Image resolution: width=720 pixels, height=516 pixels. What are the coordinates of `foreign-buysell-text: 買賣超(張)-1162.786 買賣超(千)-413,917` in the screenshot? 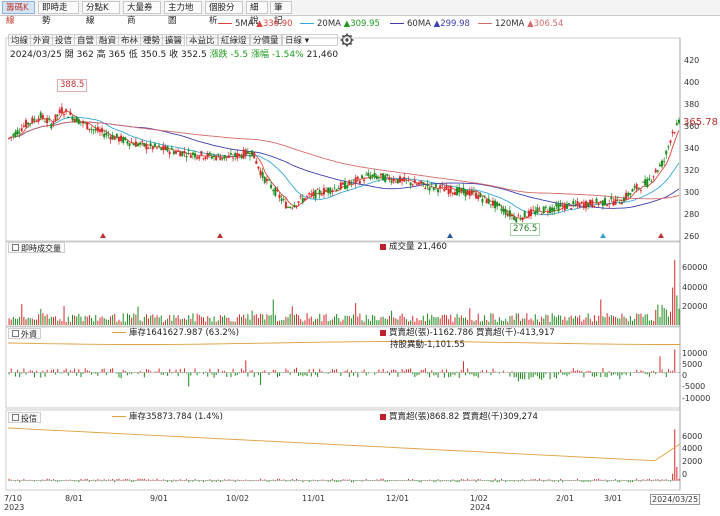 It's located at (472, 333).